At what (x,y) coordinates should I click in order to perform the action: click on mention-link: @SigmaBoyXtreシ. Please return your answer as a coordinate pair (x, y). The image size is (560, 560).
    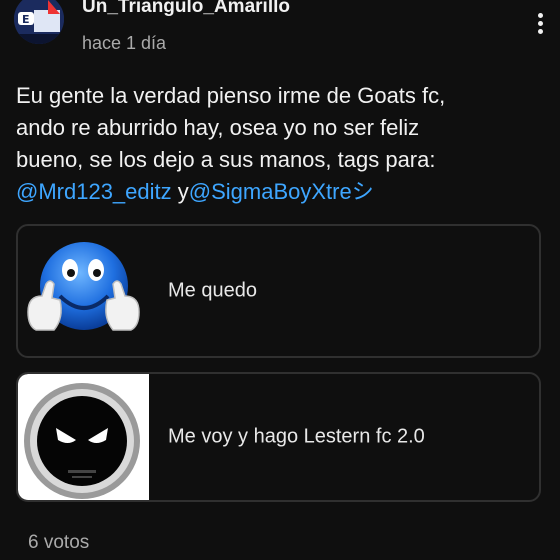
    Looking at the image, I should click on (281, 191).